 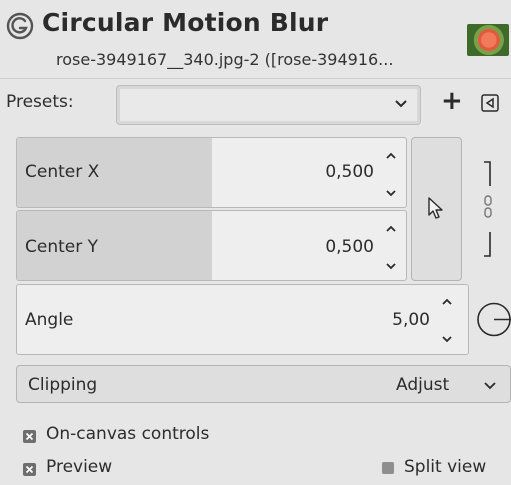 I want to click on center-x-value: 0,500, so click(x=349, y=172).